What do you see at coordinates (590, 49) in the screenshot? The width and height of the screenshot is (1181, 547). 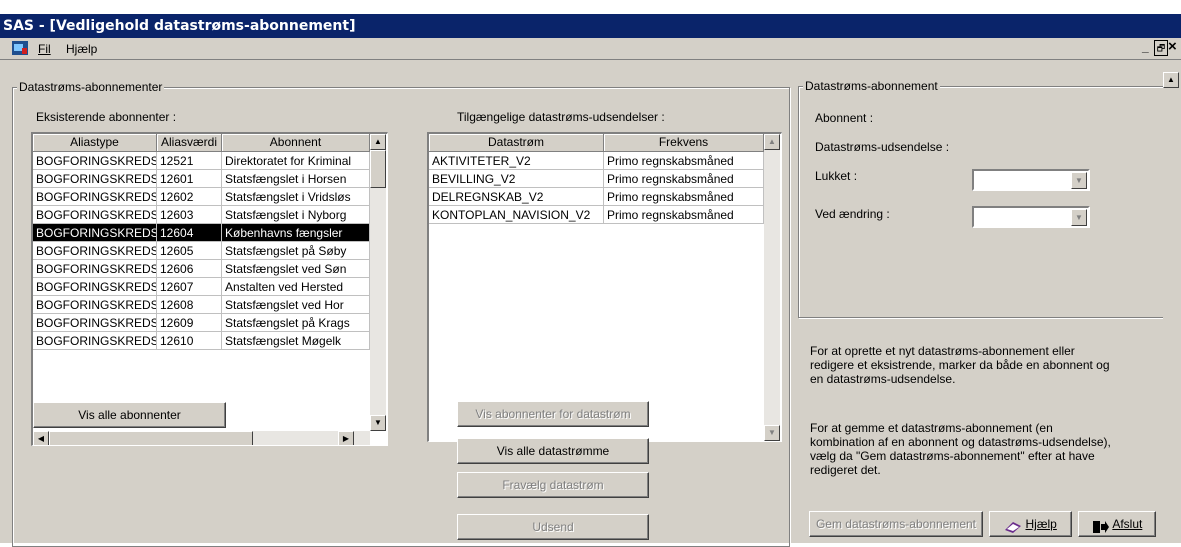 I see `menu-bar: Fil Hjælp _ 🗗 ×` at bounding box center [590, 49].